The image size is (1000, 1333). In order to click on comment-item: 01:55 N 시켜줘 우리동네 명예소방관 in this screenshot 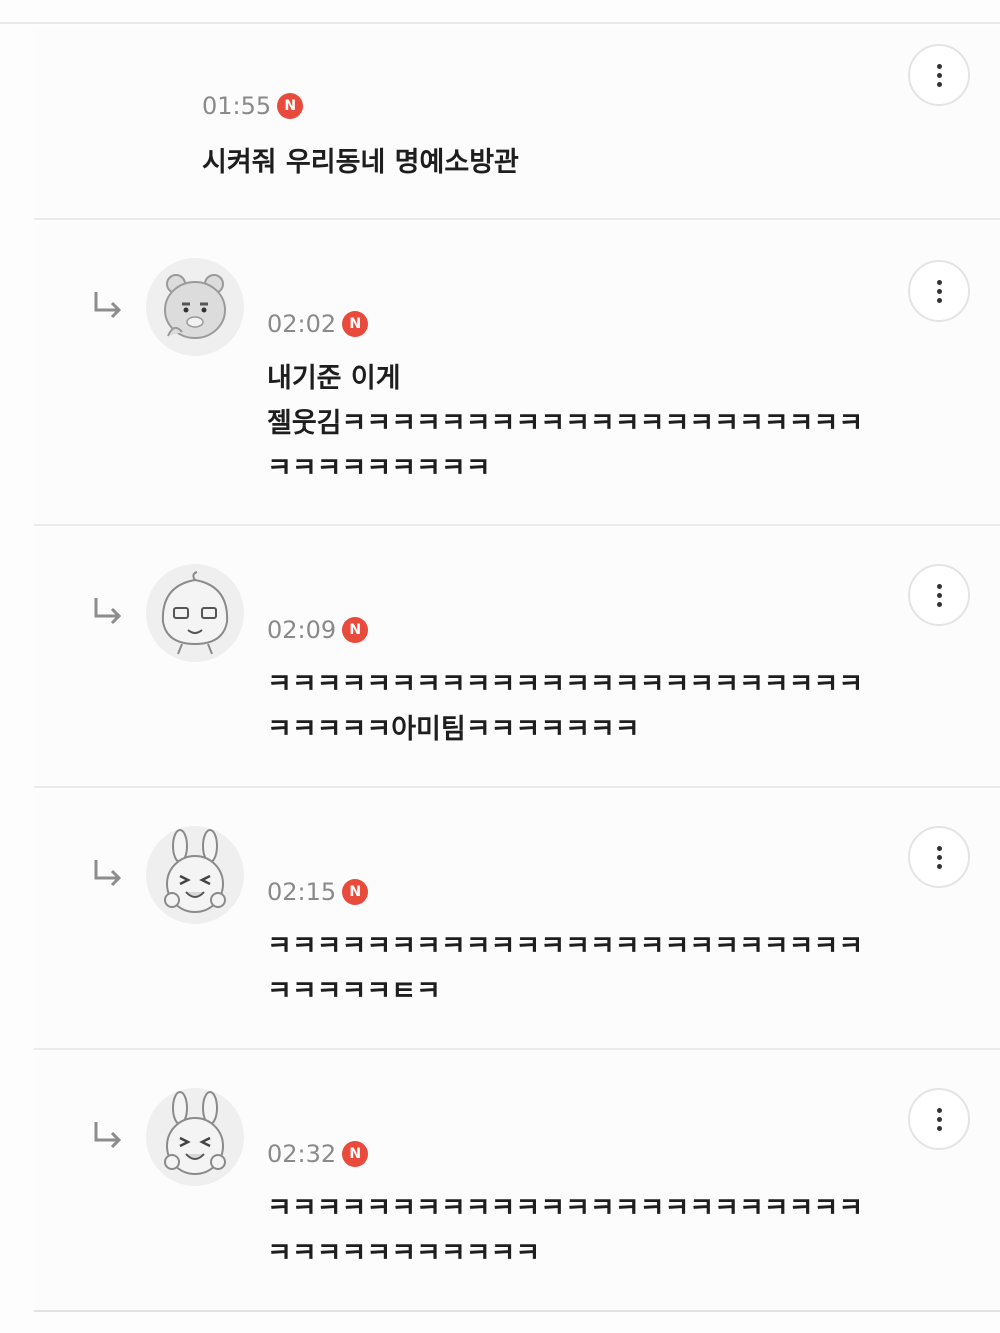, I will do `click(517, 124)`.